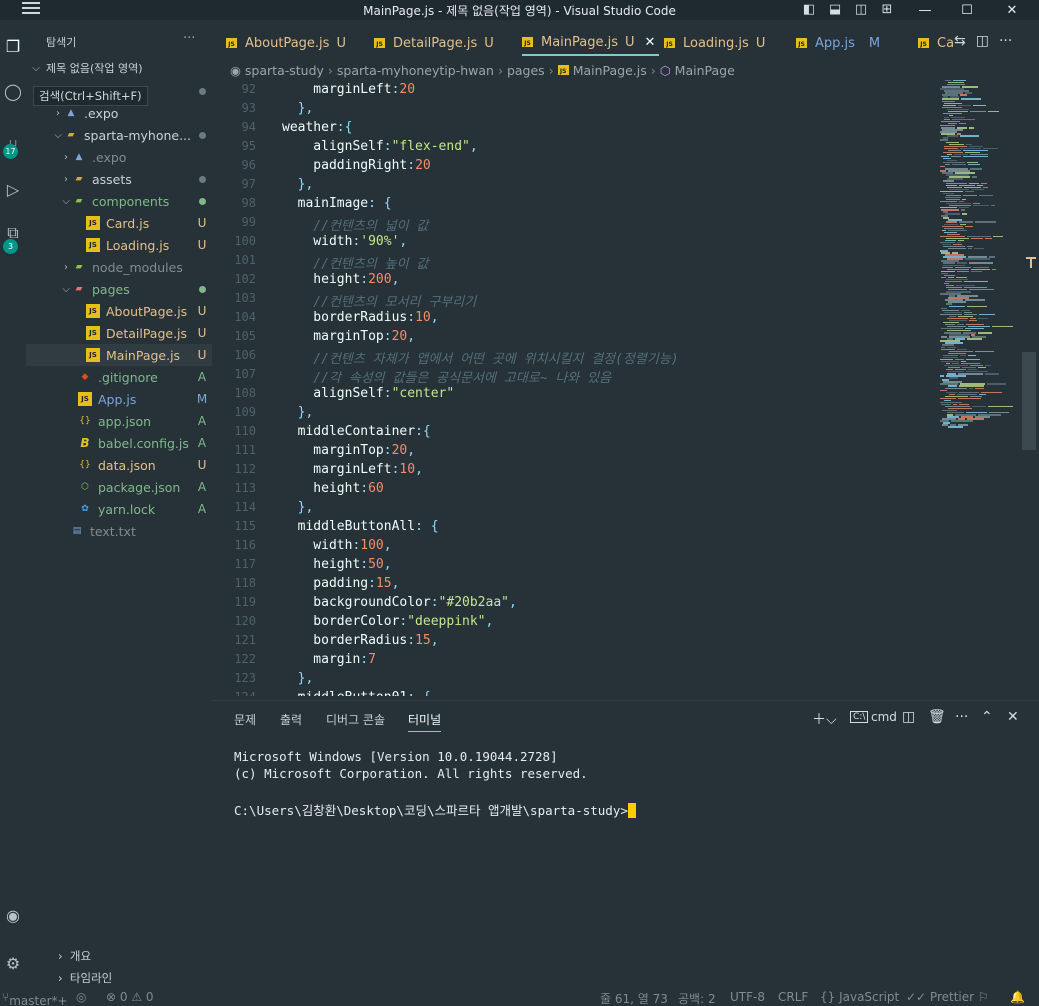 The image size is (1039, 1006). What do you see at coordinates (119, 531) in the screenshot?
I see `tree-item-text-txt: ▤ text.txt` at bounding box center [119, 531].